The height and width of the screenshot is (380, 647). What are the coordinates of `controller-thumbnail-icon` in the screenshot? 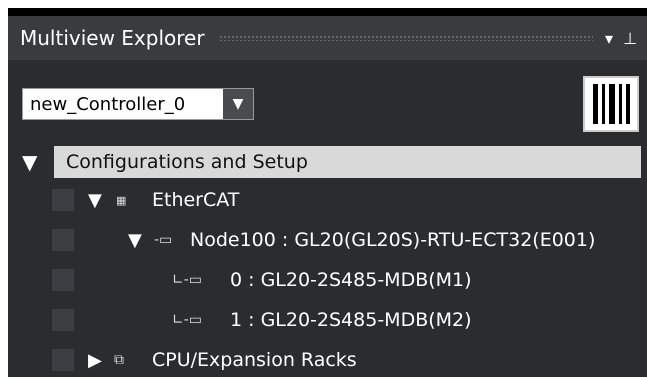 It's located at (611, 104).